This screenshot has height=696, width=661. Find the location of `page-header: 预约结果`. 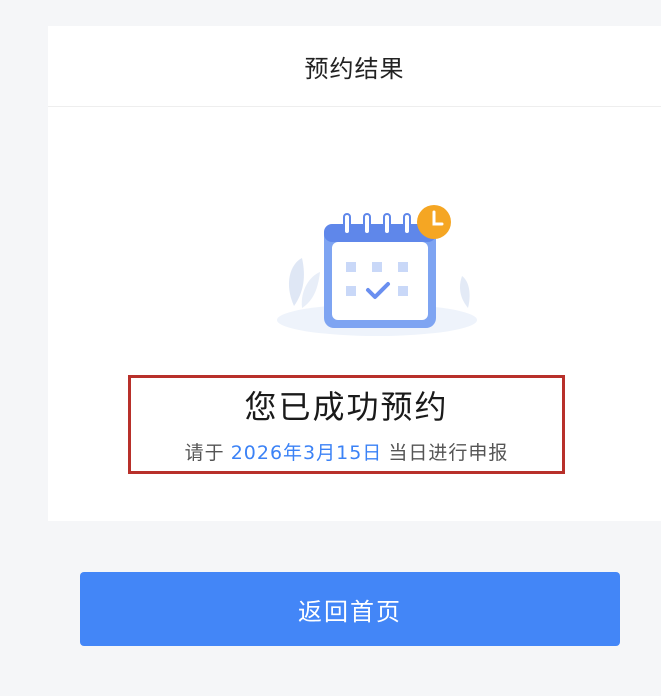

page-header: 预约结果 is located at coordinates (354, 66).